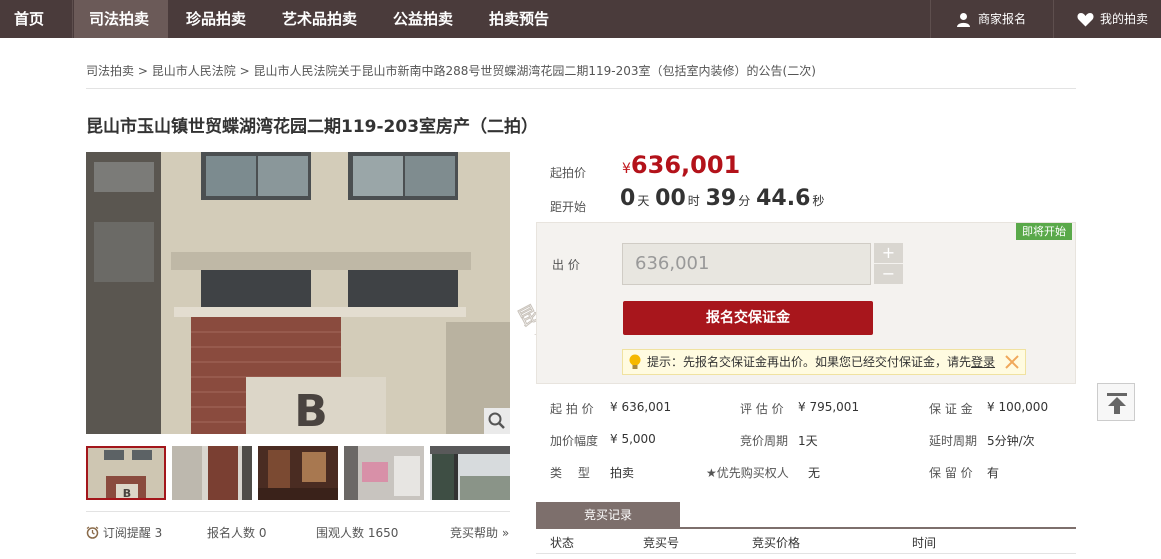 The width and height of the screenshot is (1161, 559). I want to click on subscribe-reminder: 订阅提醒 3, so click(124, 532).